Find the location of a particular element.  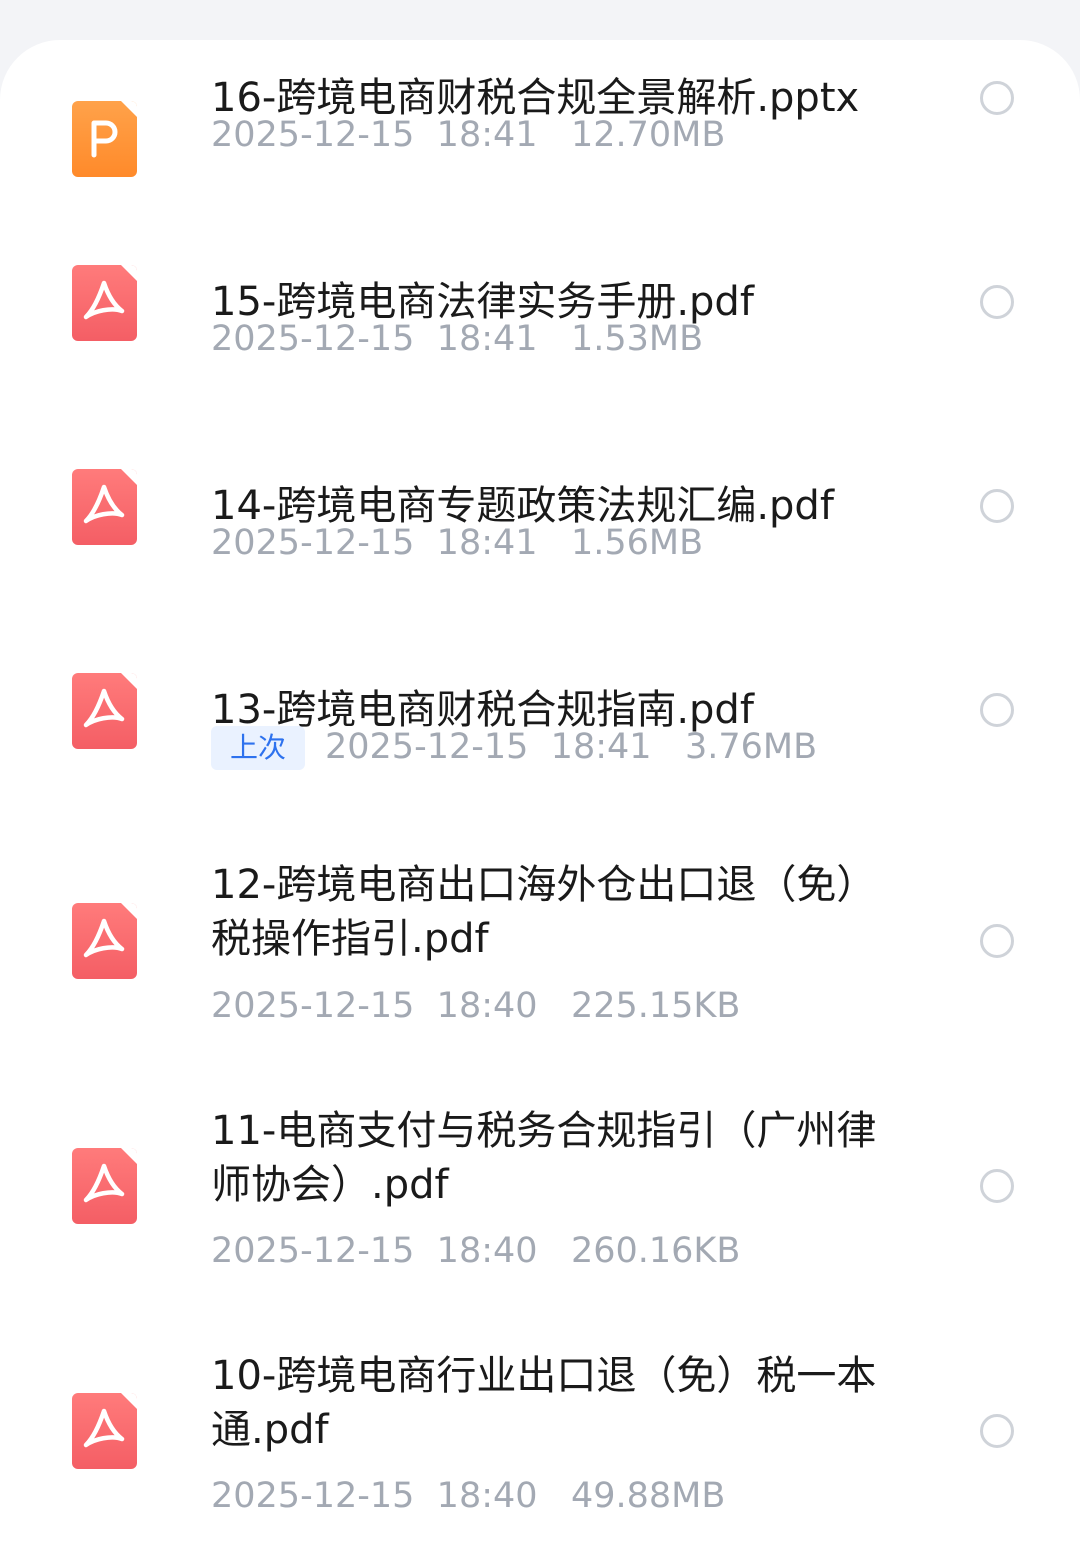

file-size: 1.56MB is located at coordinates (637, 543).